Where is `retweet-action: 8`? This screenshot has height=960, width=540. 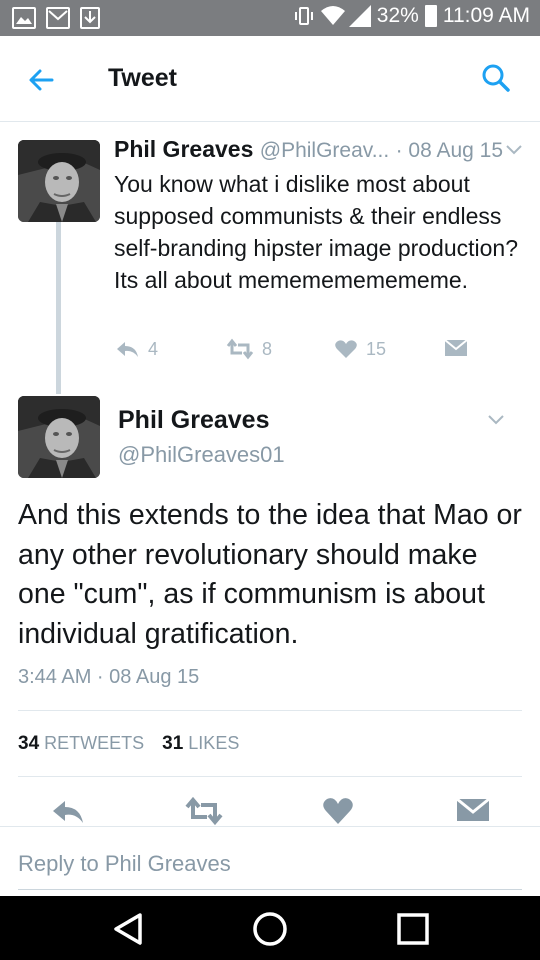
retweet-action: 8 is located at coordinates (249, 349).